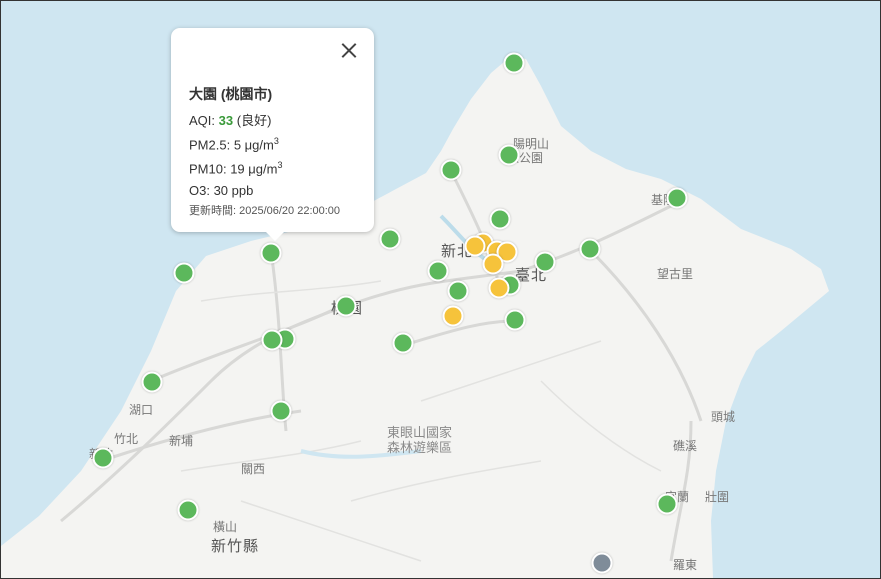 The height and width of the screenshot is (579, 881). I want to click on aqi-label: AQI:, so click(202, 120).